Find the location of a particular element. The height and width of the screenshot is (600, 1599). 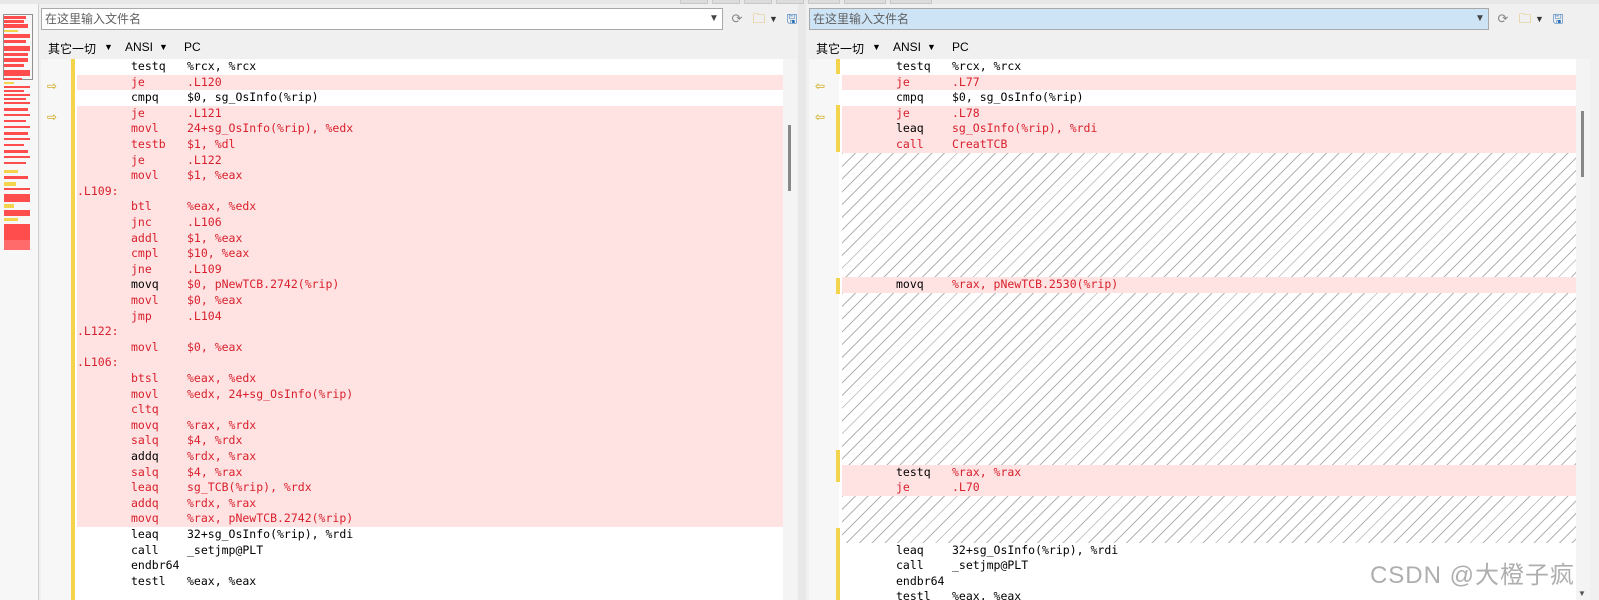

code-operands: .L121 is located at coordinates (204, 112).